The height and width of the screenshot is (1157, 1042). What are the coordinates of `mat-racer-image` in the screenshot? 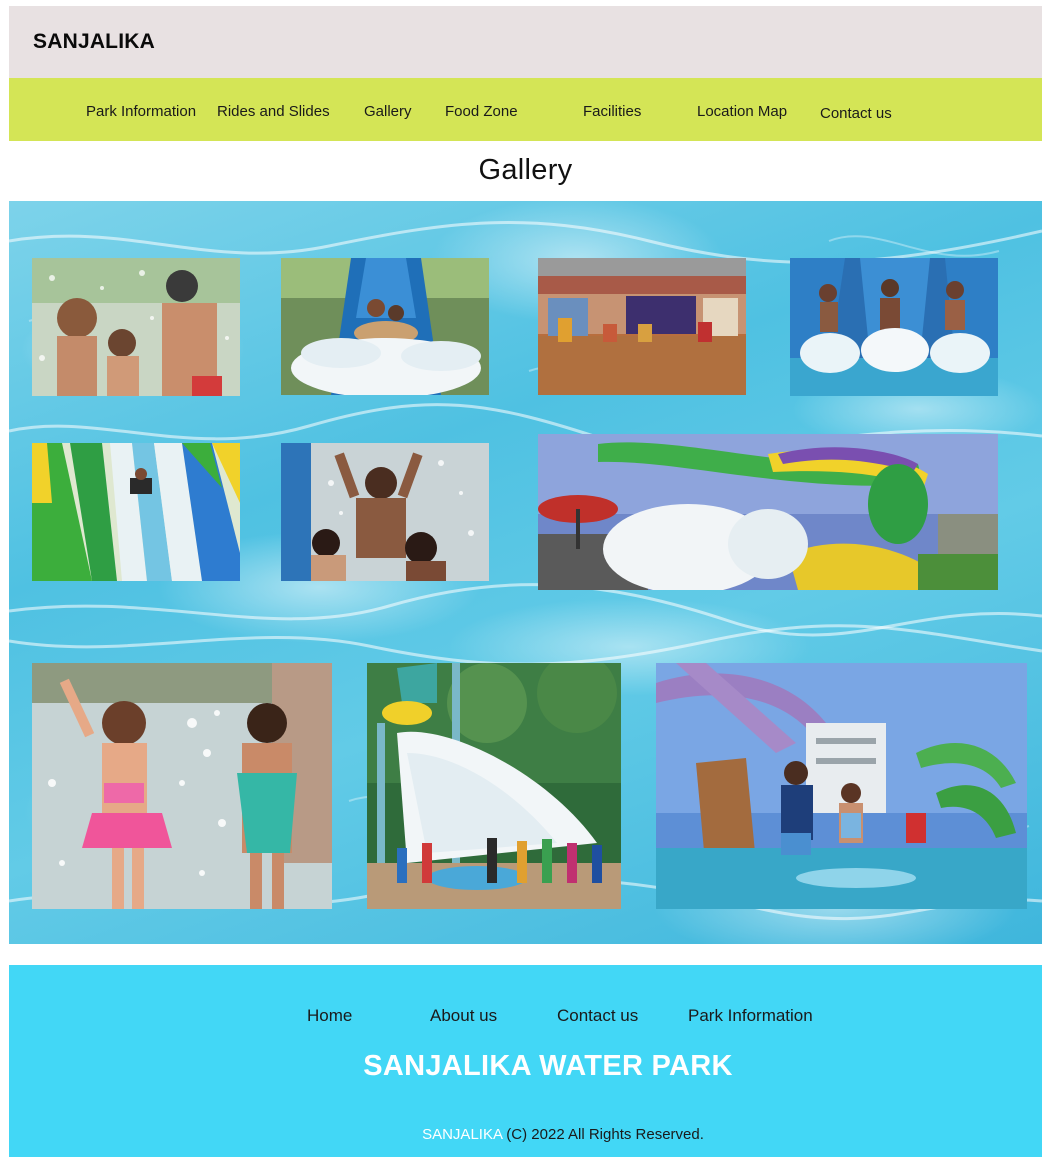 It's located at (136, 512).